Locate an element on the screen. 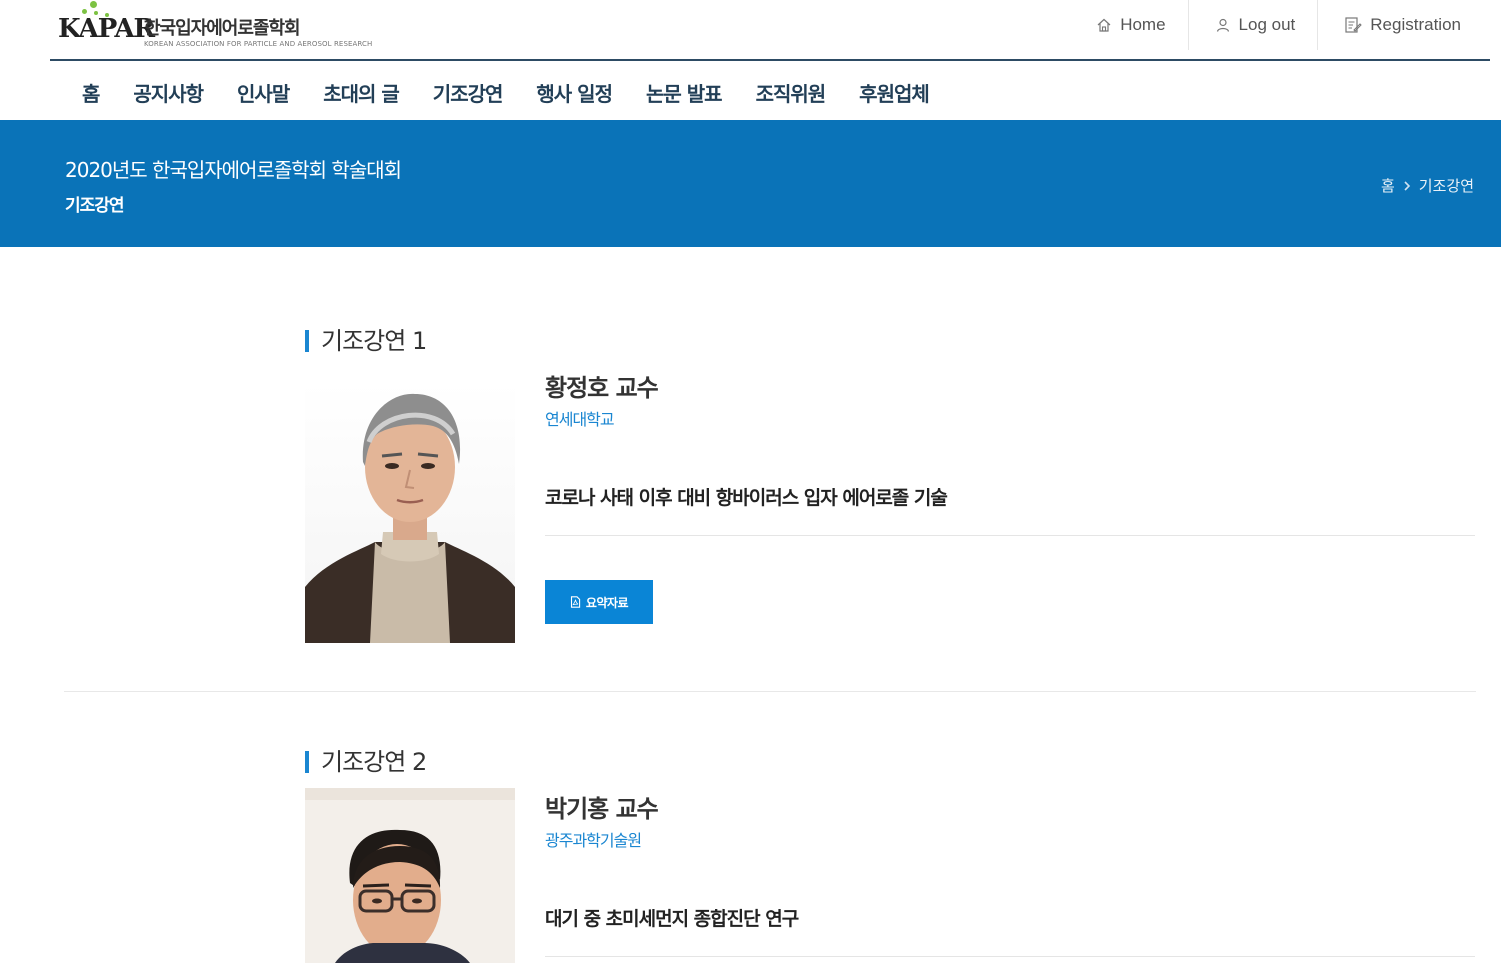 This screenshot has width=1501, height=963. breadcrumb: 홈 기조강연 is located at coordinates (1427, 185).